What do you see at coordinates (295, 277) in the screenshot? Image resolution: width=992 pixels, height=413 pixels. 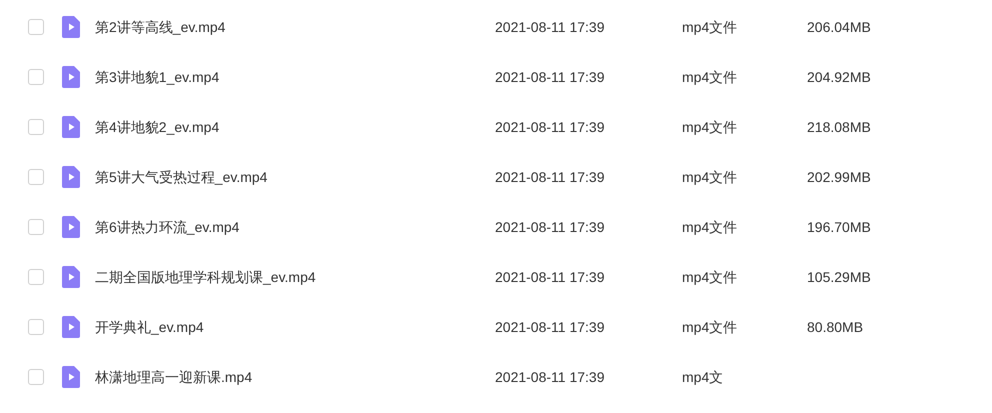 I see `file-name: 二期全国版地理学科规划课_ev.mp4` at bounding box center [295, 277].